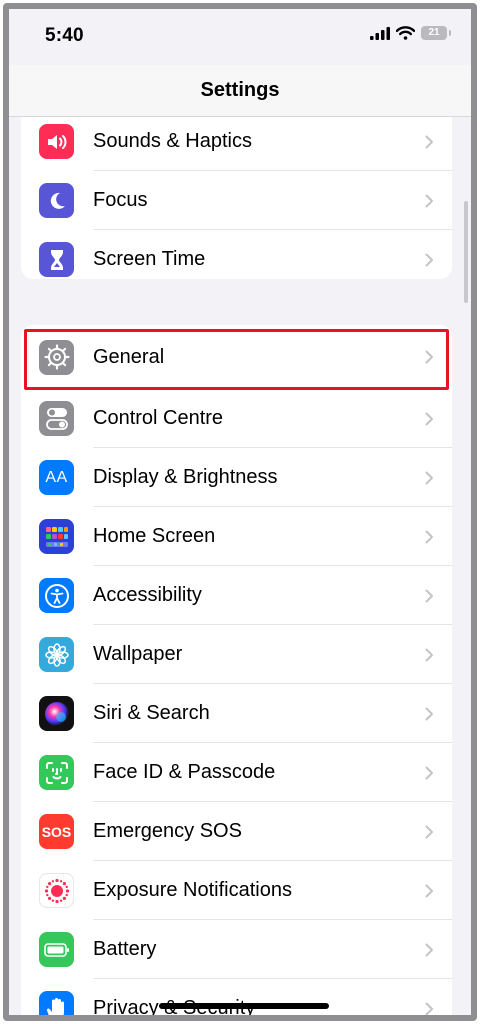  What do you see at coordinates (56, 536) in the screenshot?
I see `home-grid-icon` at bounding box center [56, 536].